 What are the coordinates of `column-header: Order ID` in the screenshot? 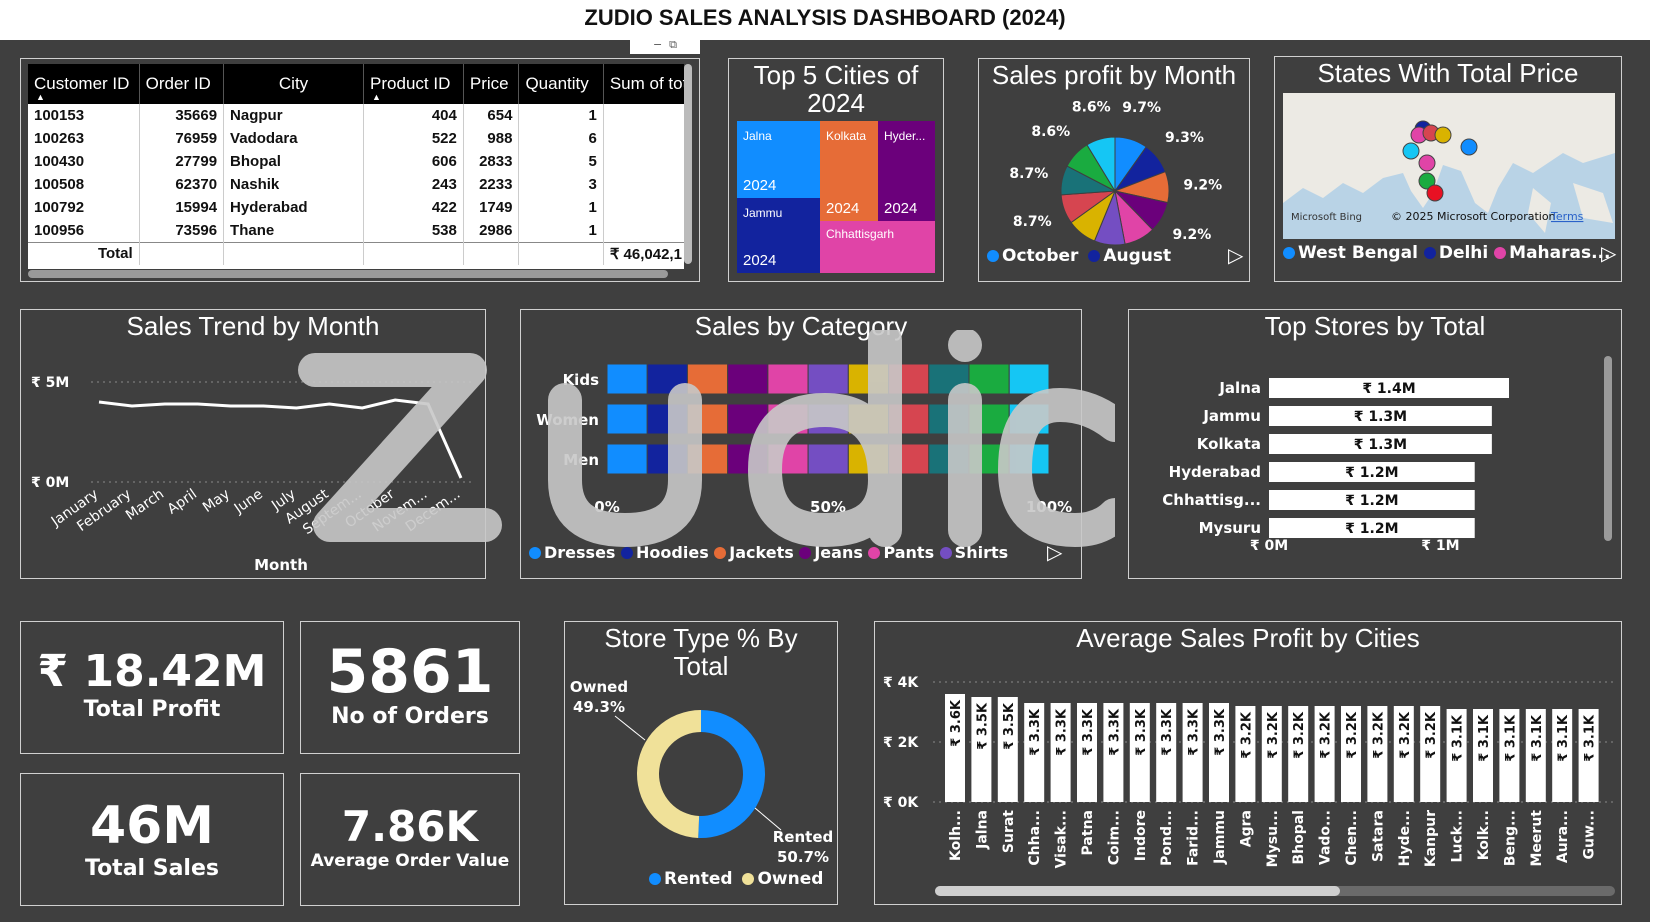 It's located at (182, 84).